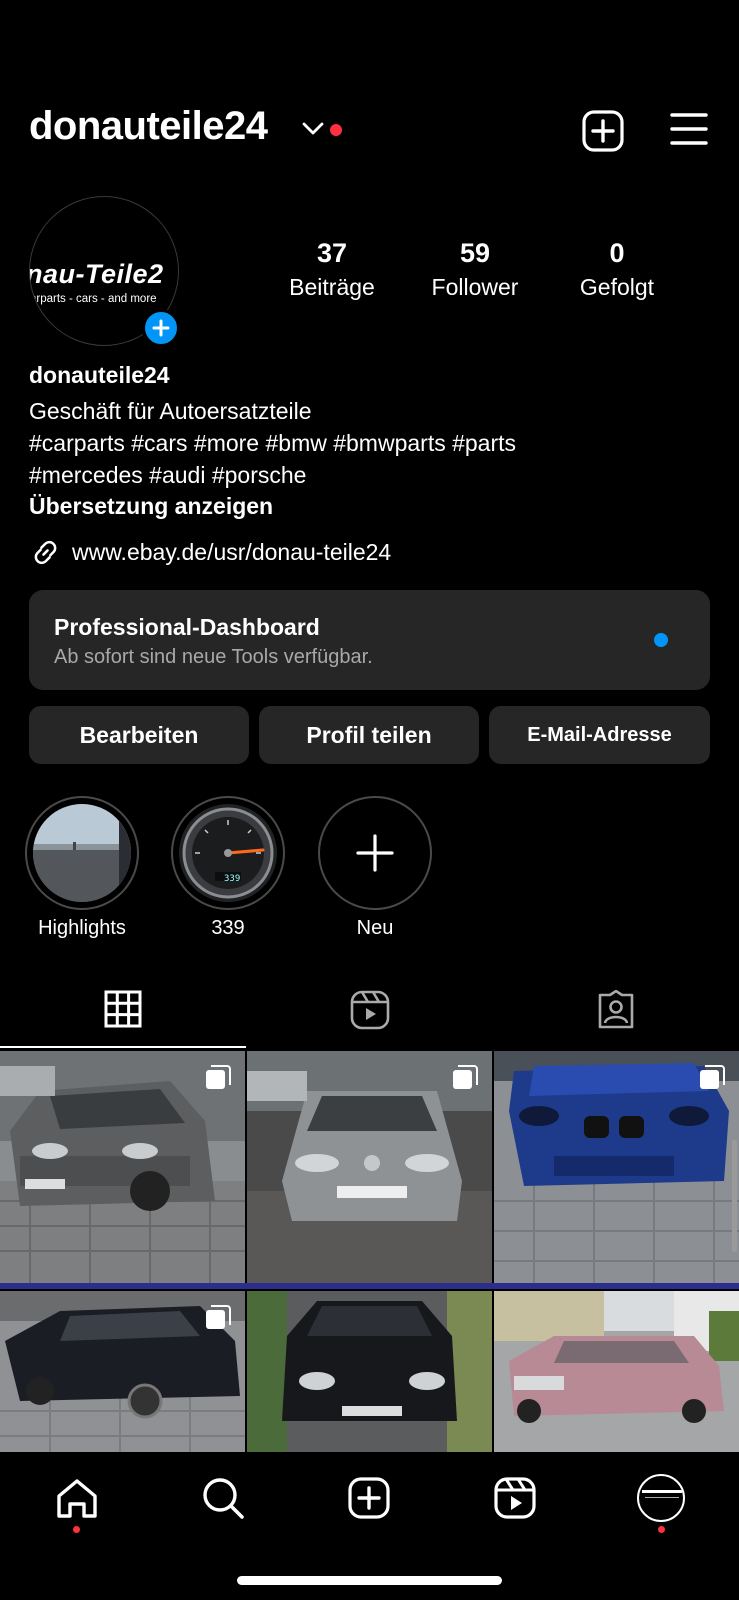 This screenshot has width=739, height=1600. Describe the element at coordinates (232, 879) in the screenshot. I see `gauge-readout: 339` at that location.